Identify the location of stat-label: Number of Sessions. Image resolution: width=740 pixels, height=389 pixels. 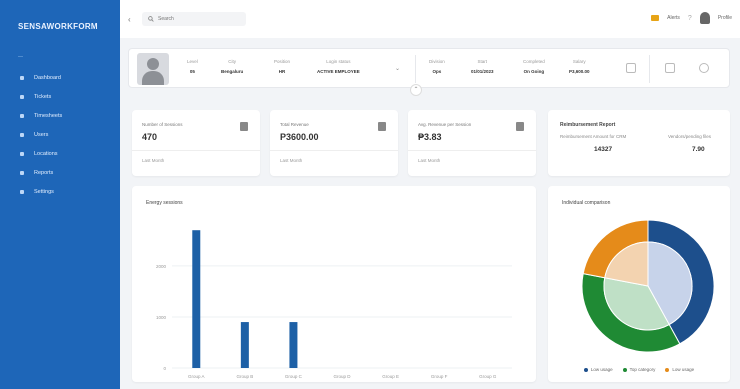
(162, 124).